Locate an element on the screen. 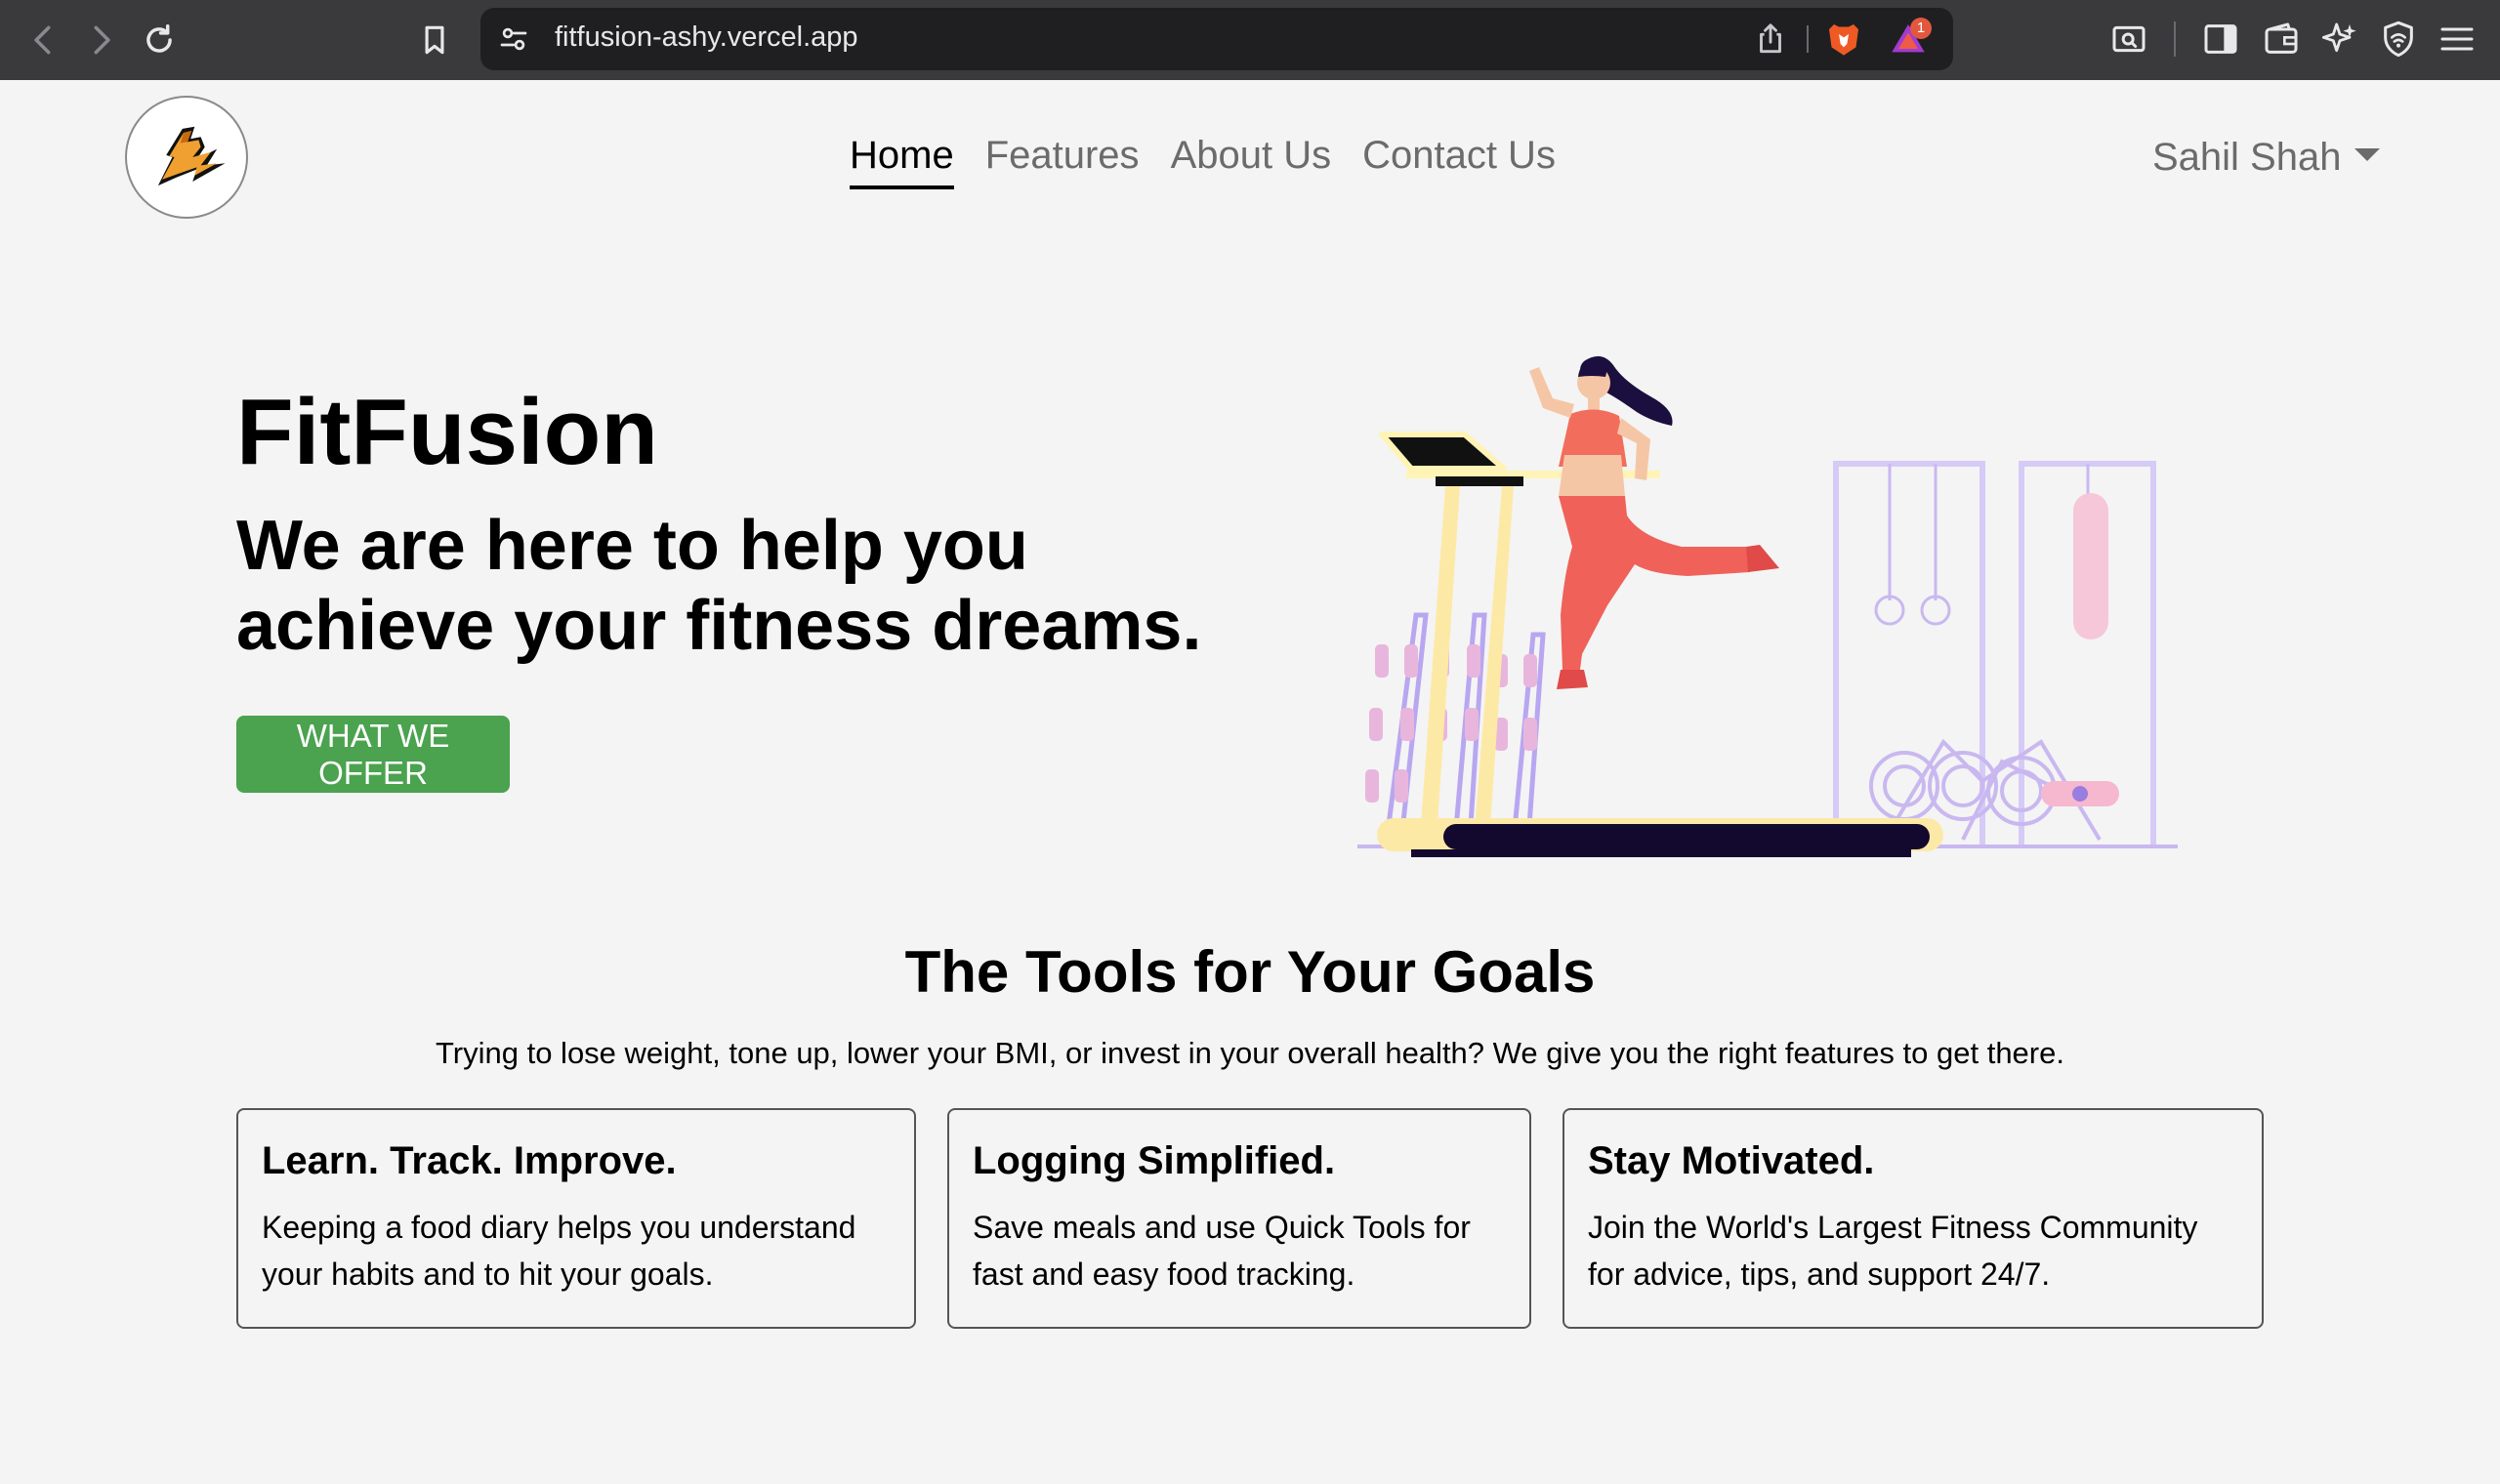 The image size is (2500, 1484). user-menu: Sahil Shah is located at coordinates (2266, 158).